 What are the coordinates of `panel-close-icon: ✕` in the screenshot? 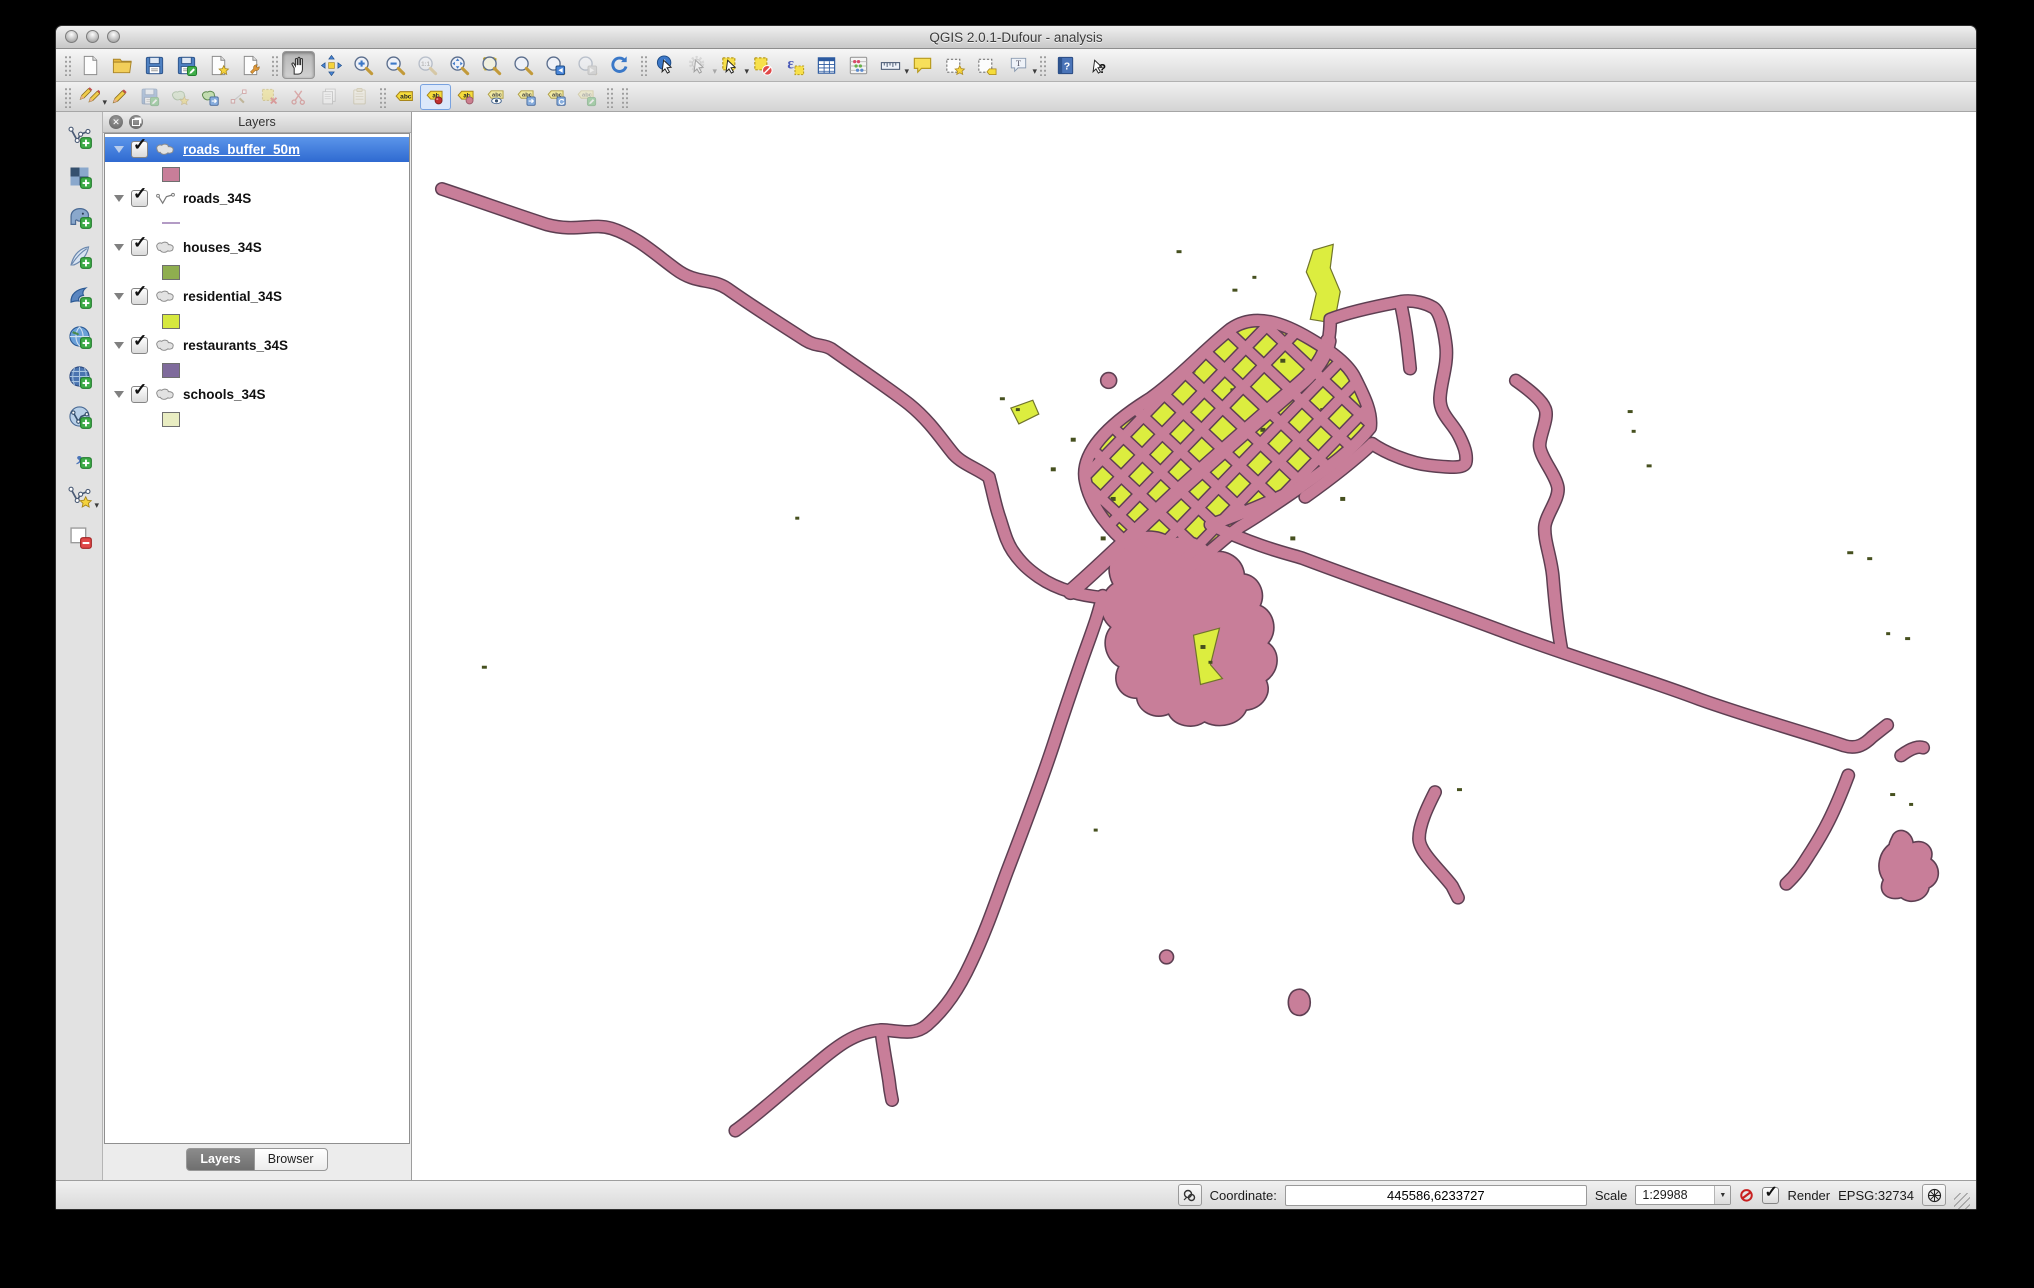 It's located at (116, 122).